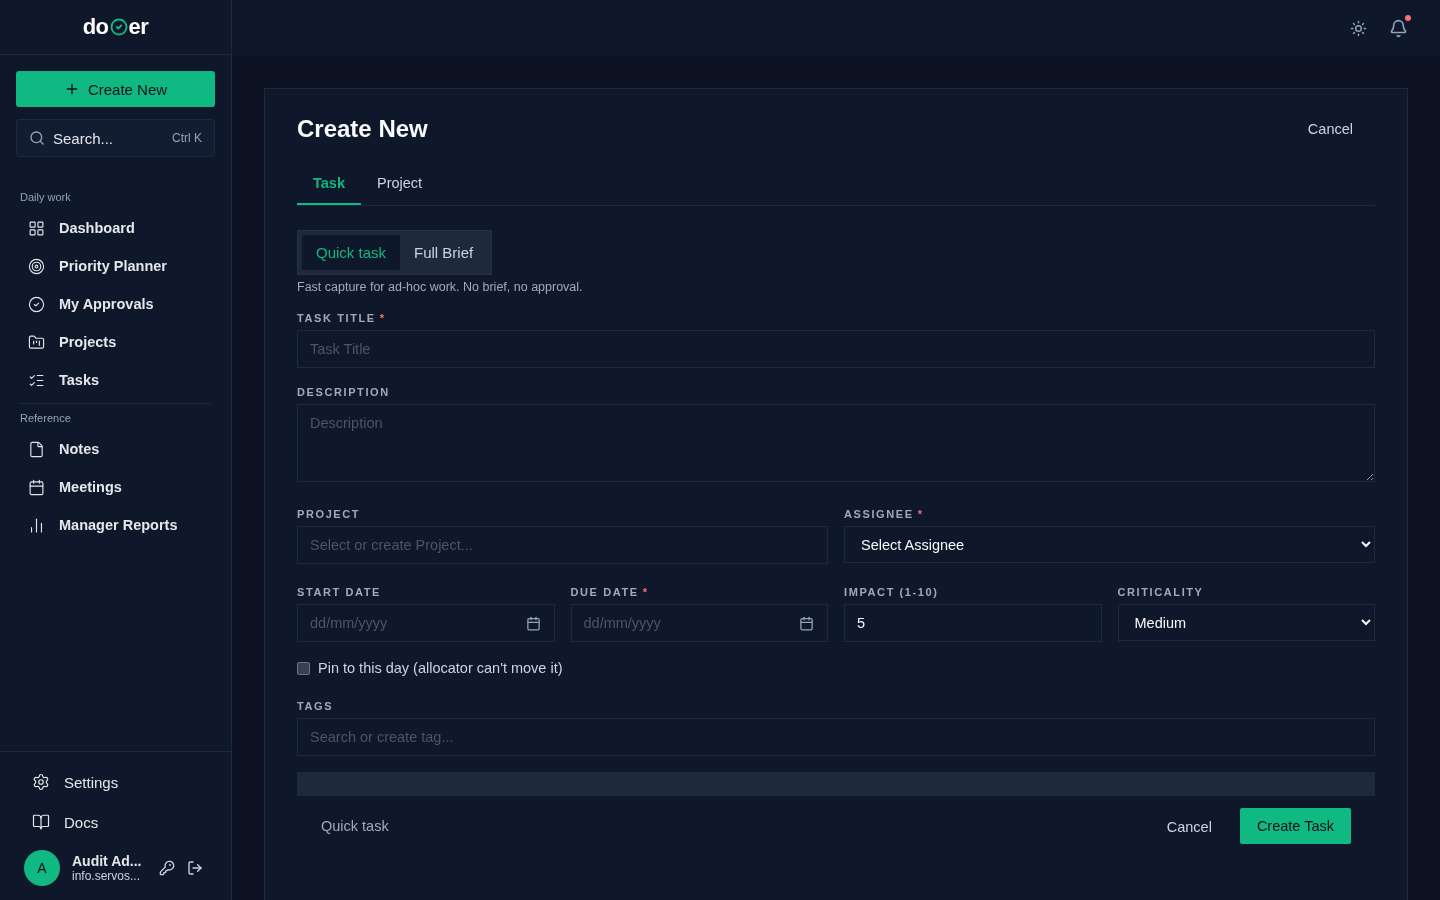 The width and height of the screenshot is (1440, 900). Describe the element at coordinates (329, 185) in the screenshot. I see `tab: Task` at that location.